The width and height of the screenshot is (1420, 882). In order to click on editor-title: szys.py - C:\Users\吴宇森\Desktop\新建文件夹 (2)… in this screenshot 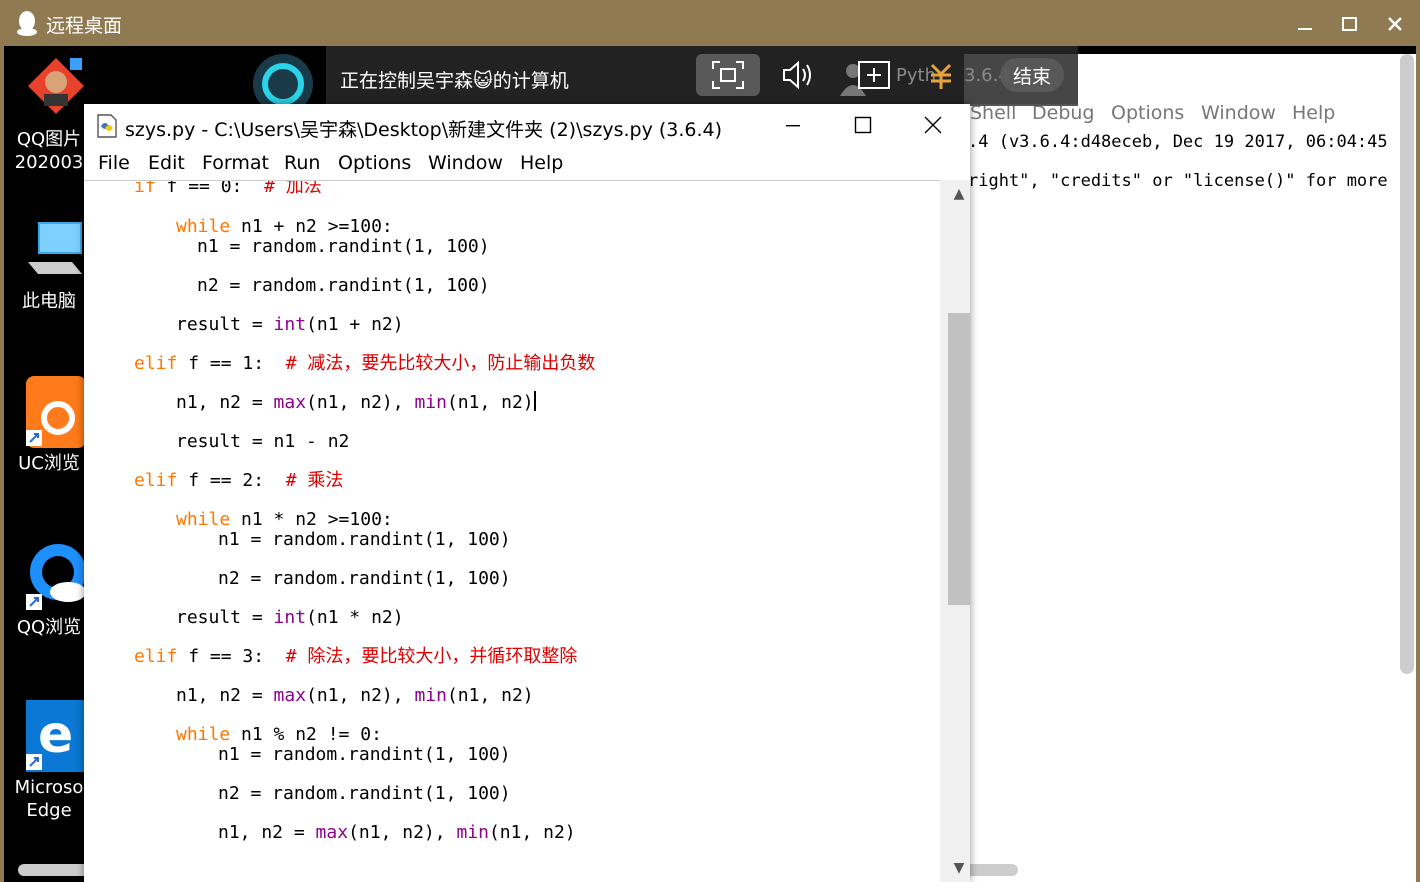, I will do `click(424, 130)`.